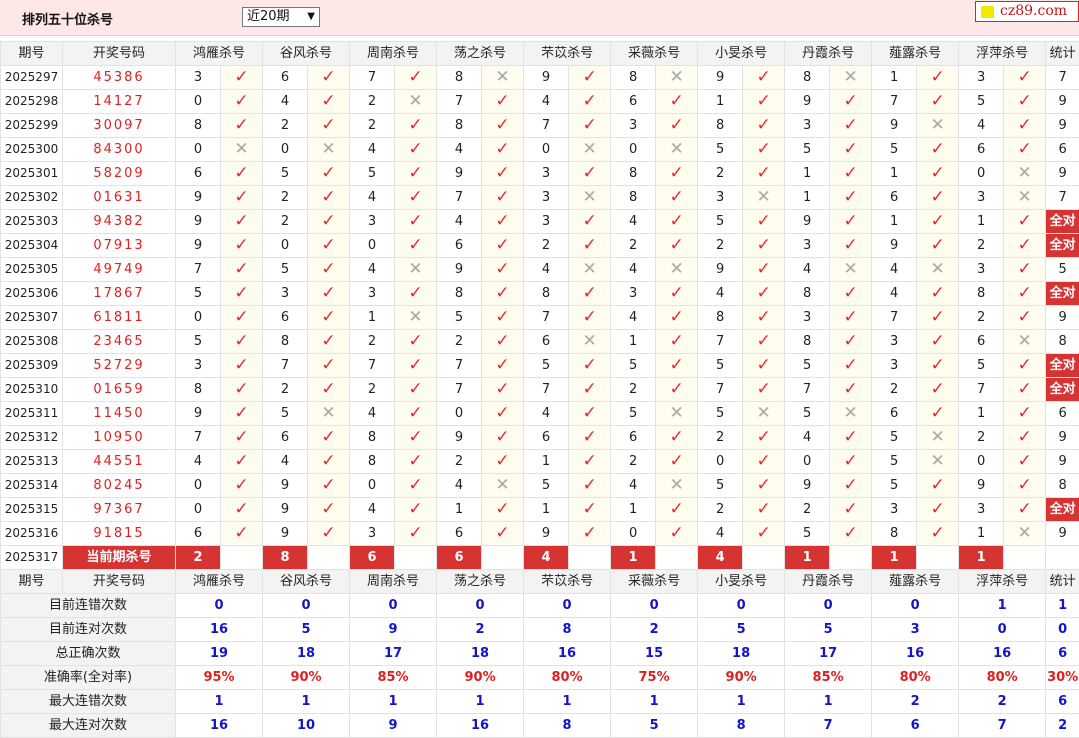 The height and width of the screenshot is (738, 1079). What do you see at coordinates (828, 630) in the screenshot?
I see `stat-value: 5` at bounding box center [828, 630].